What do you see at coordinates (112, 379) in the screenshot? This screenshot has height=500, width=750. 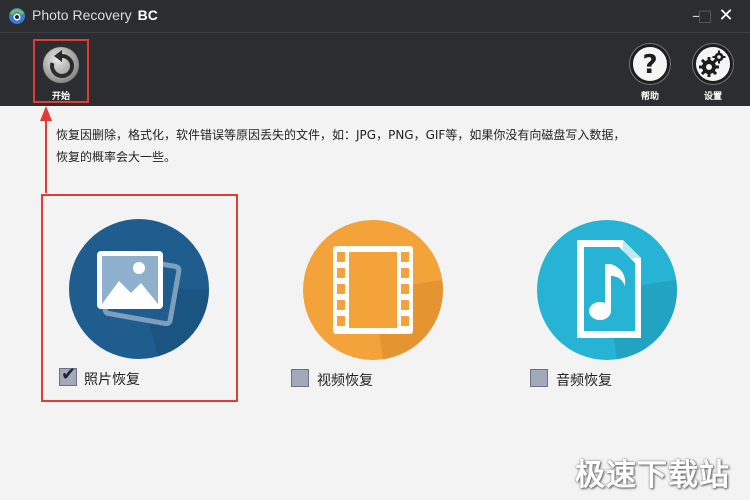 I see `photo-recovery-label: 照片恢复` at bounding box center [112, 379].